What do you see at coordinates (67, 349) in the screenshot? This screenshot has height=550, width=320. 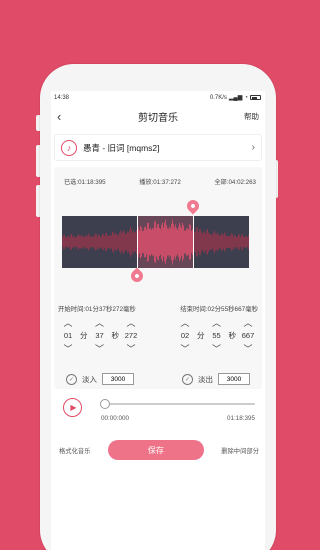 I see `start-min-down-button: ﹀` at bounding box center [67, 349].